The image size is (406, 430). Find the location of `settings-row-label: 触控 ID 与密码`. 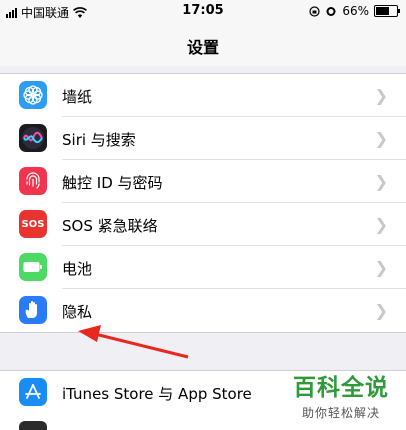

settings-row-label: 触控 ID 与密码 is located at coordinates (112, 183).